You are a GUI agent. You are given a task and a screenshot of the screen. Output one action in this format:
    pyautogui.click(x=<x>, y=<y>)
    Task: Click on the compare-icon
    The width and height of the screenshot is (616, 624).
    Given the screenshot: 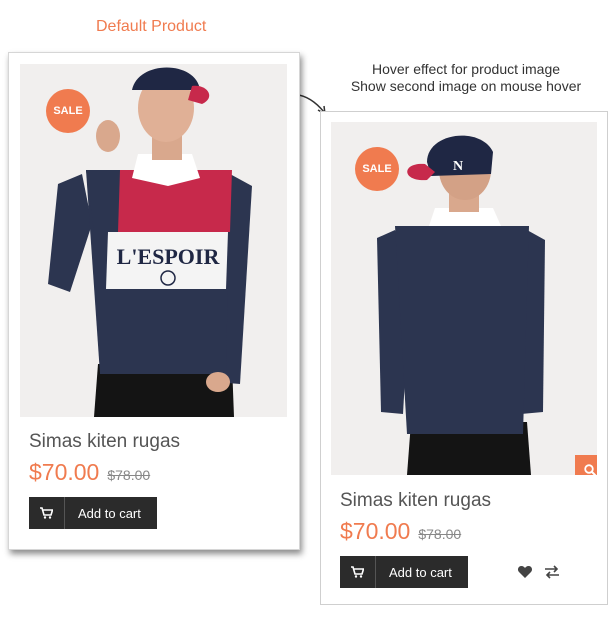 What is the action you would take?
    pyautogui.click(x=552, y=572)
    